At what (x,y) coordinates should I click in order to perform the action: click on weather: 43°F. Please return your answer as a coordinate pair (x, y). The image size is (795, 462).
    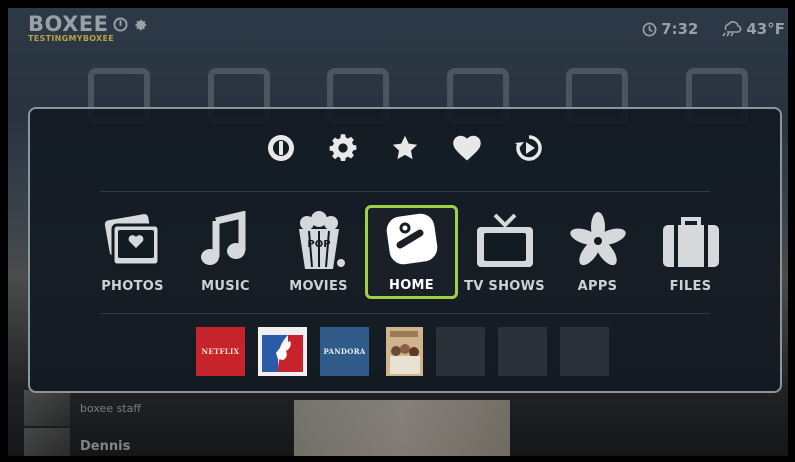
    Looking at the image, I should click on (752, 29).